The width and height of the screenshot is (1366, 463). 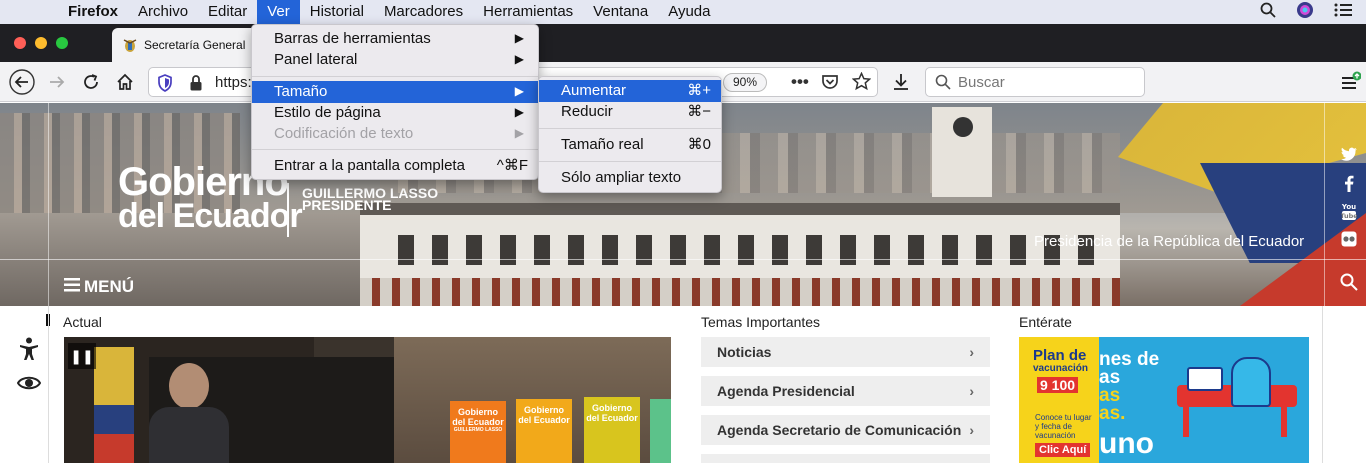 I want to click on banner-plan-text1: Conoce tu lugar, so click(x=1063, y=417).